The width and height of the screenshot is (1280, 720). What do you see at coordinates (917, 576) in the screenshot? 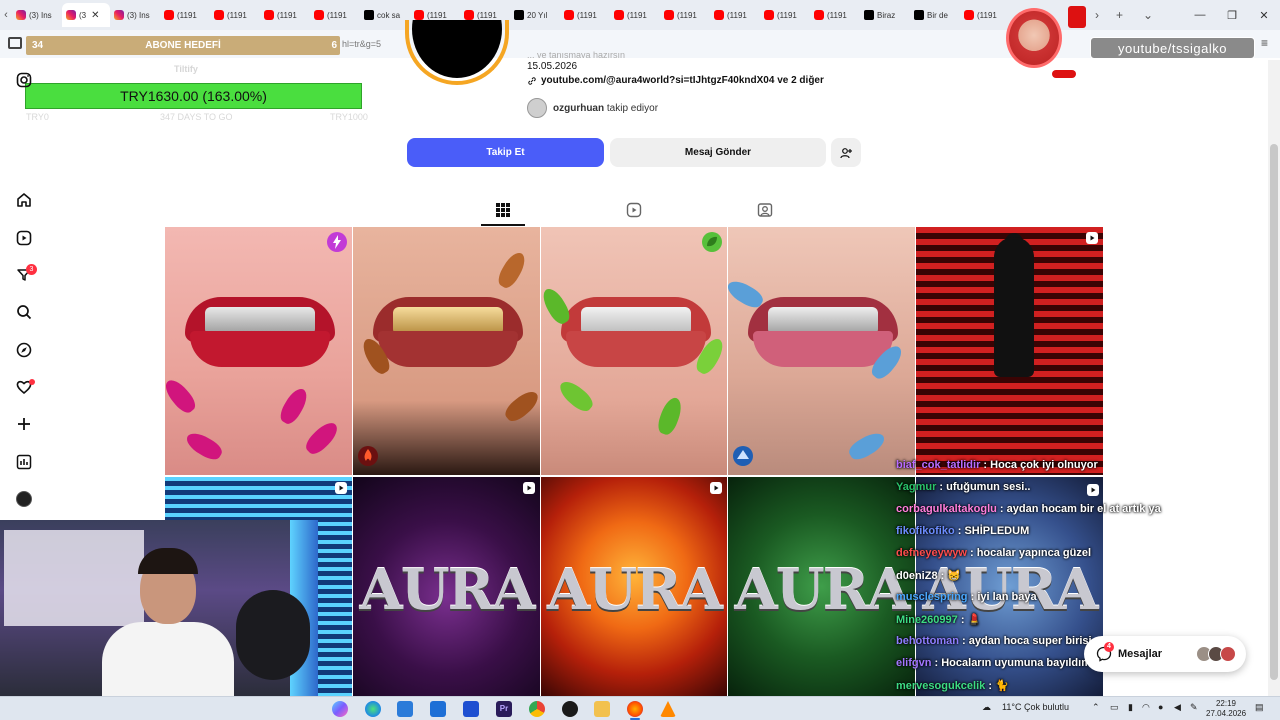
I see `chat-username: d0eniZ8` at bounding box center [917, 576].